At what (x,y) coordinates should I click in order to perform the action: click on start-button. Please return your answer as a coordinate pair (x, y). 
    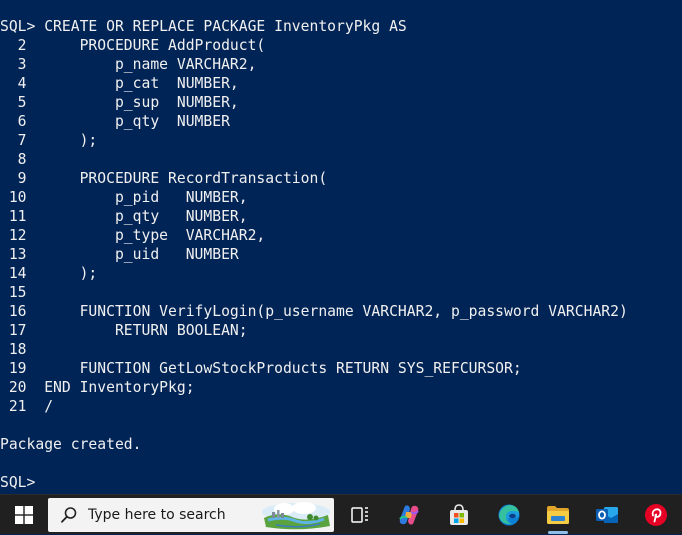
    Looking at the image, I should click on (24, 515).